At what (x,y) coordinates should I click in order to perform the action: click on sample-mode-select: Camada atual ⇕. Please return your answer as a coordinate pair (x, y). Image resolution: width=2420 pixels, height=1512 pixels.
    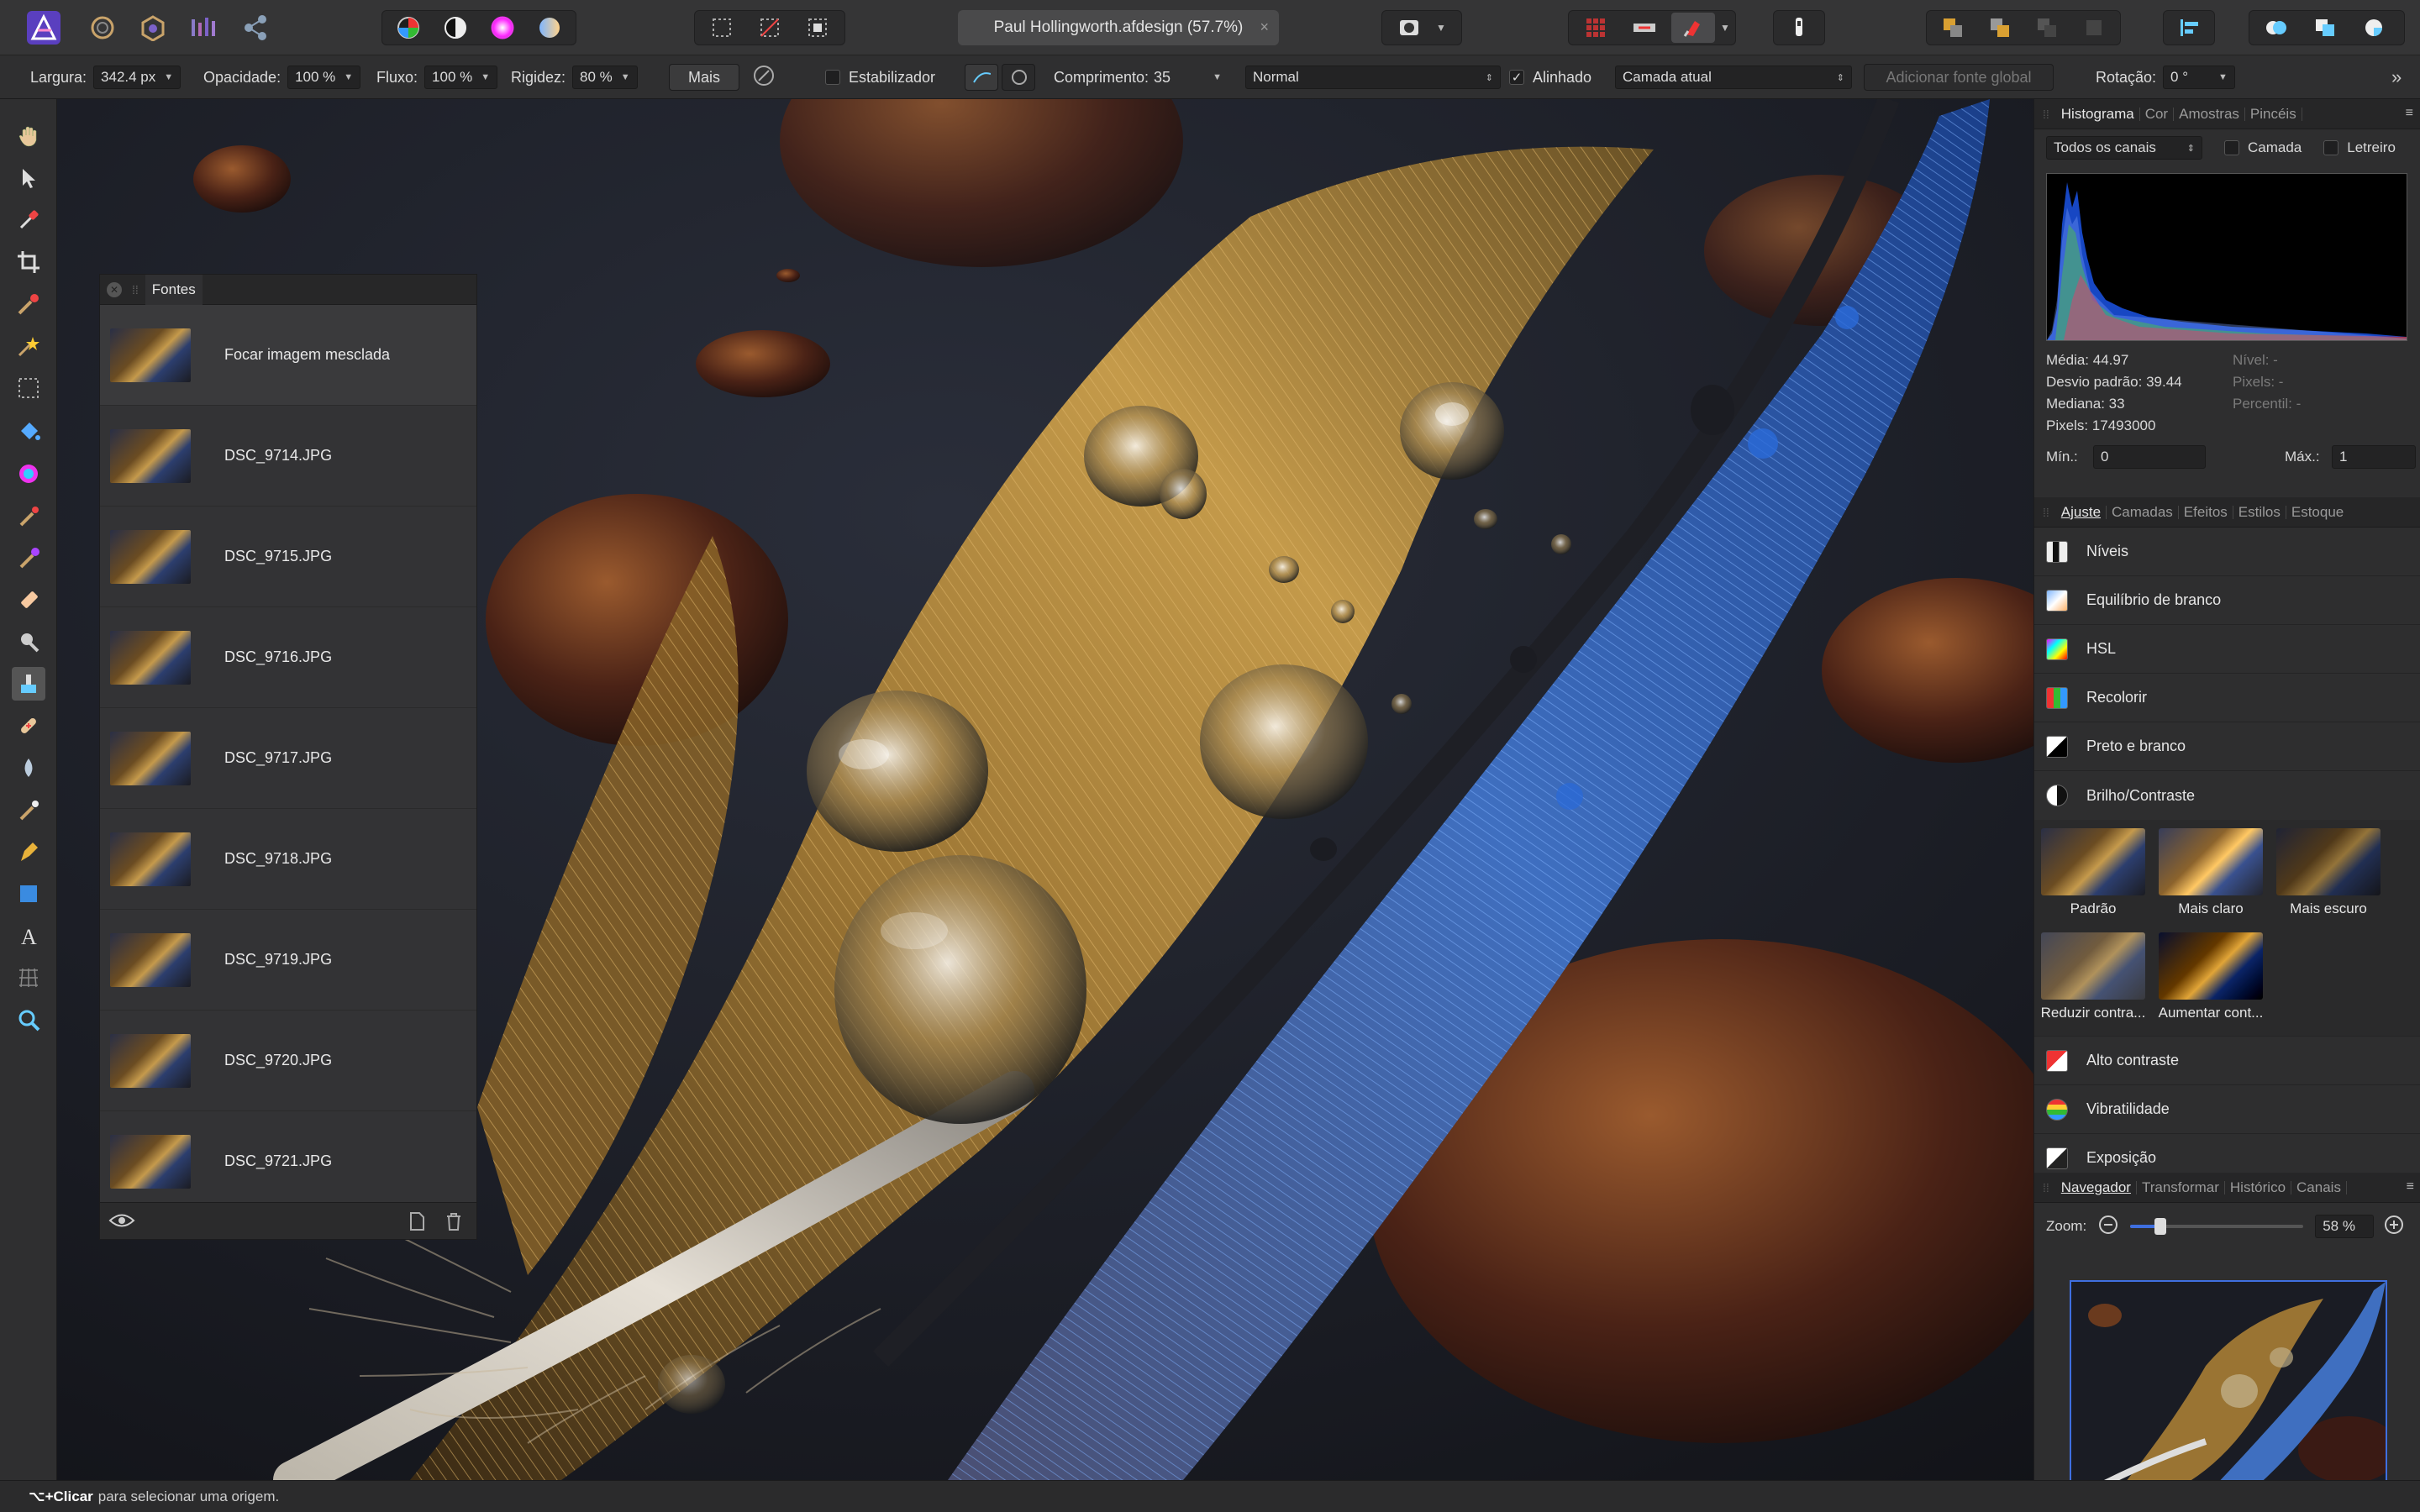
    Looking at the image, I should click on (1734, 77).